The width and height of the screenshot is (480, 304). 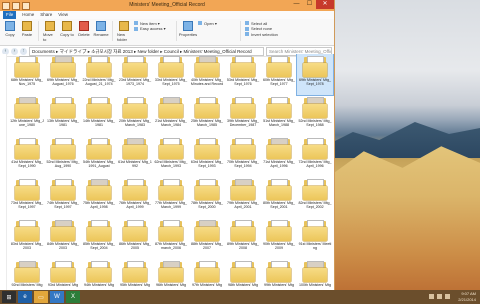 I want to click on file-explorer-icon: ▭, so click(x=41, y=297).